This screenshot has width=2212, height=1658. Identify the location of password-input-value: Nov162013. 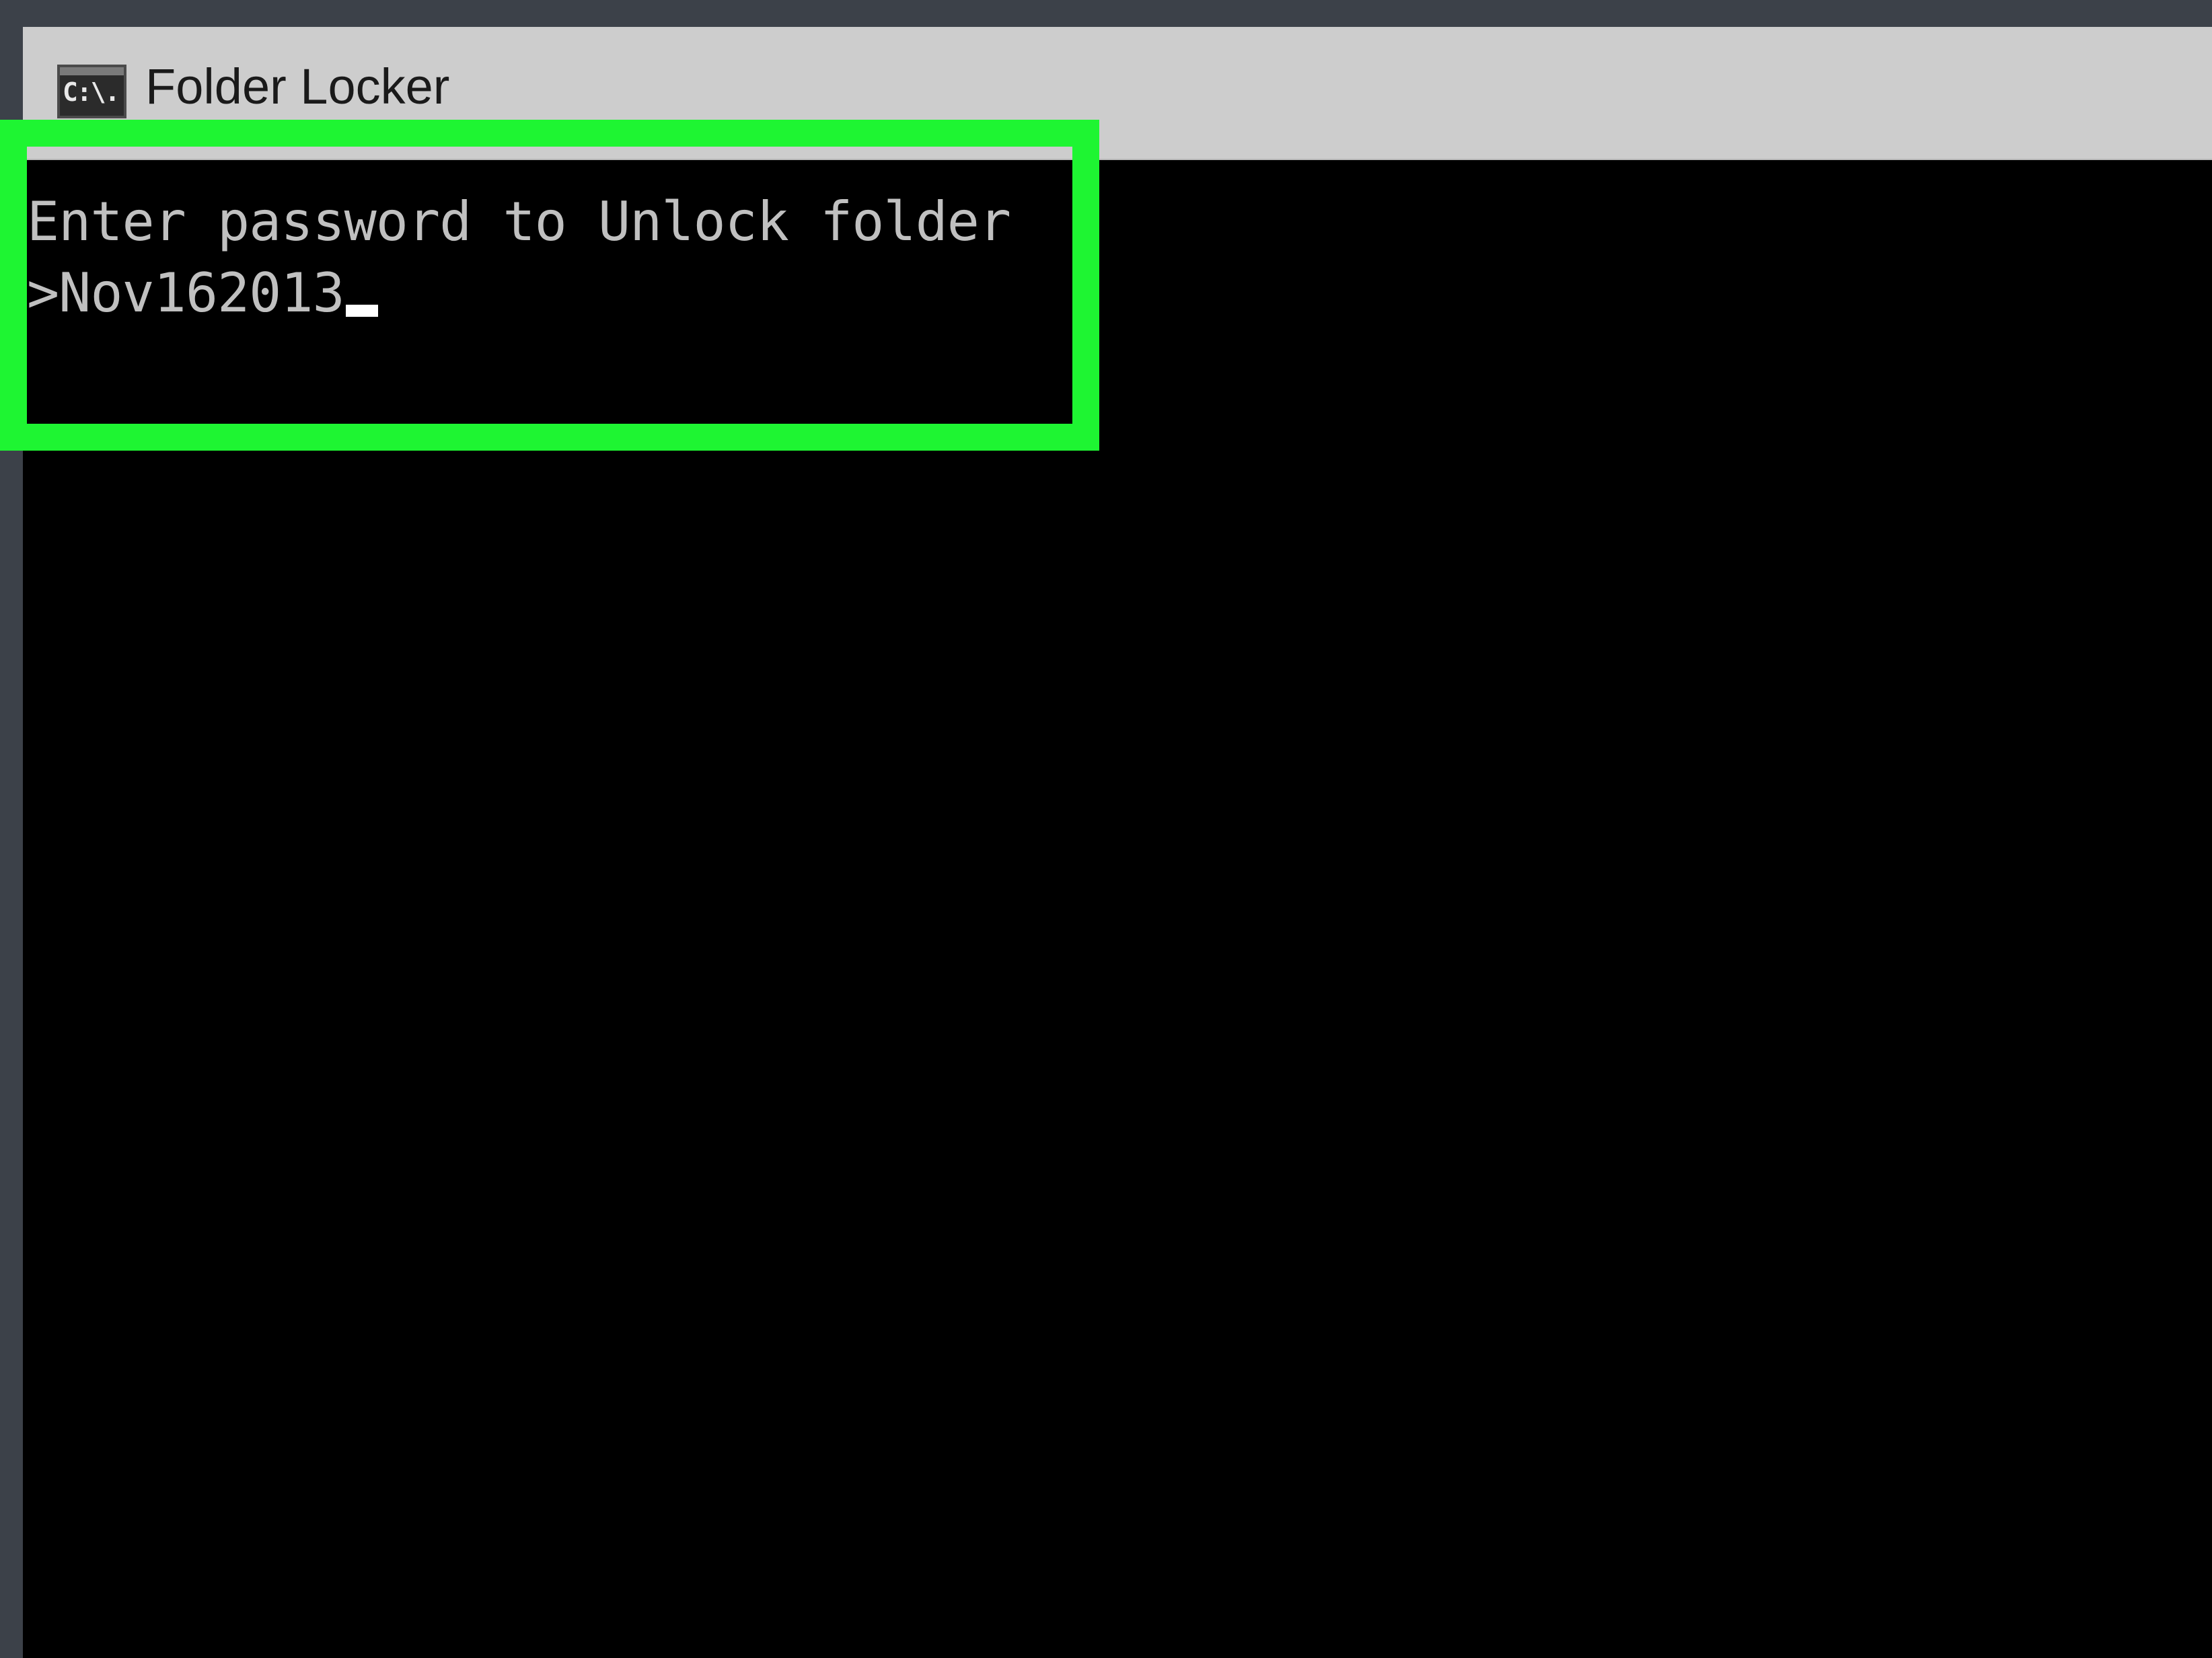
(202, 293).